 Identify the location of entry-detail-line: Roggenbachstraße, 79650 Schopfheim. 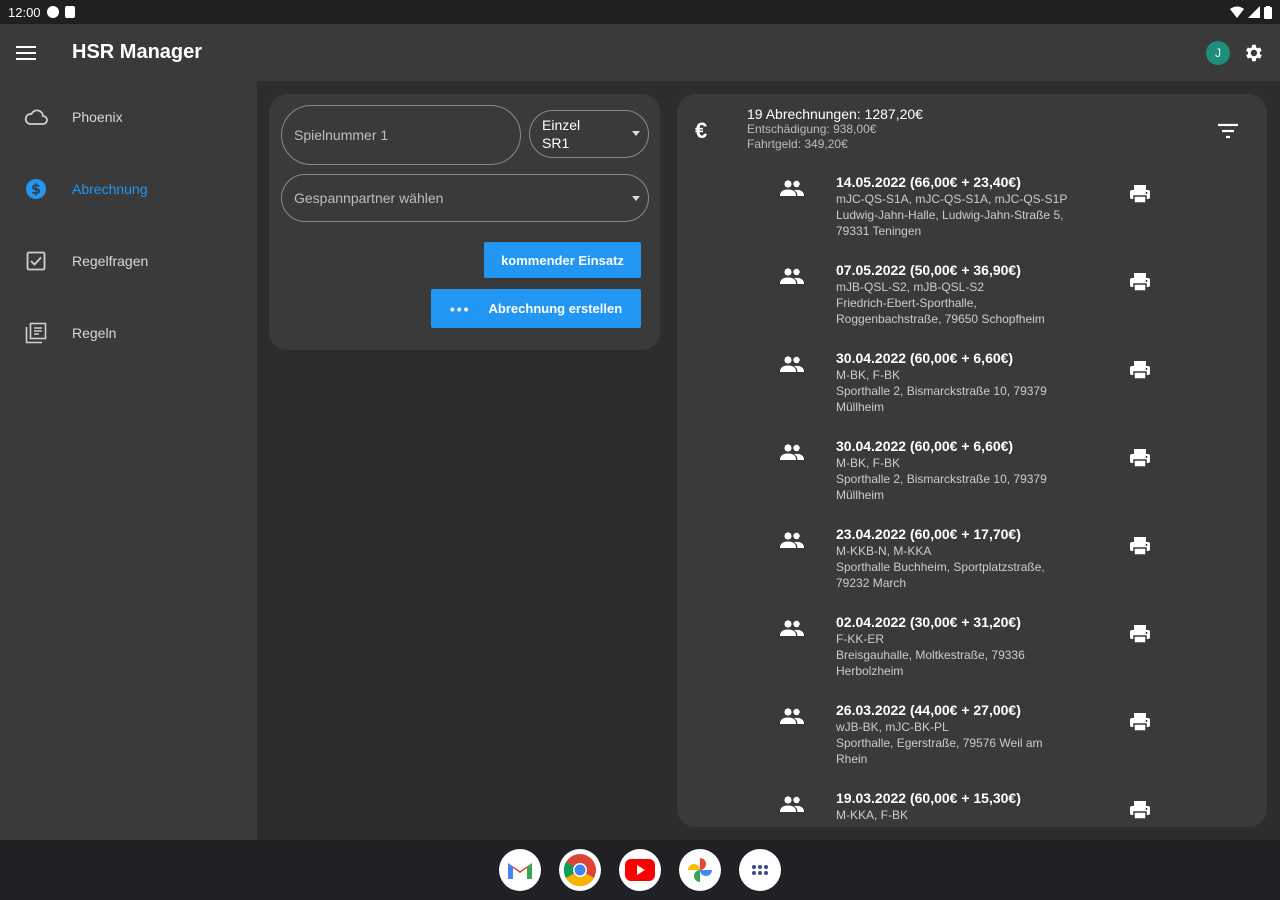
(940, 319).